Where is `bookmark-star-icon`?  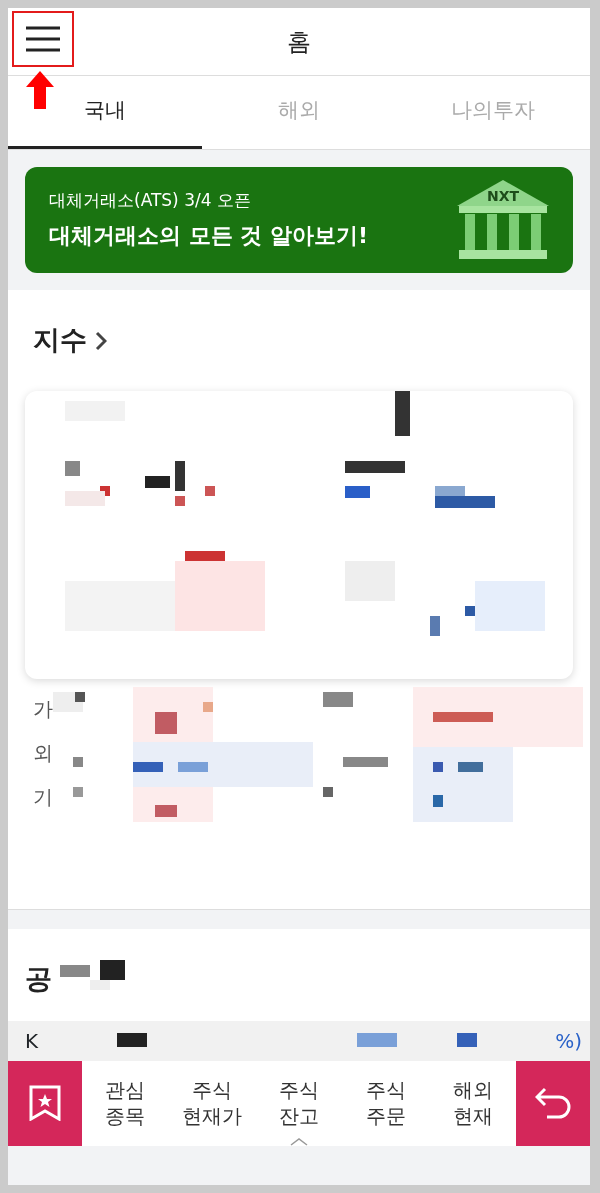 bookmark-star-icon is located at coordinates (45, 1103).